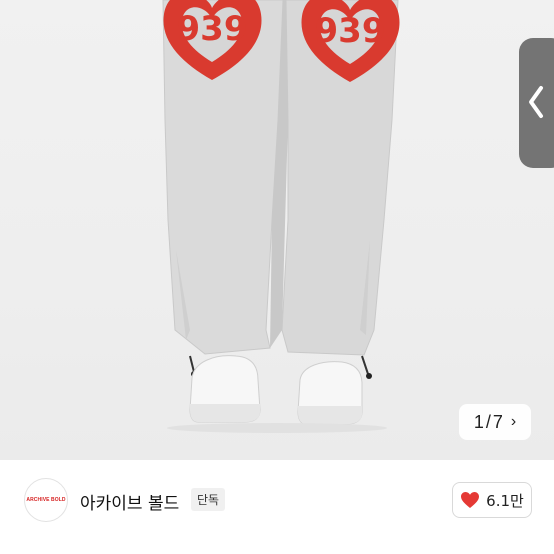 This screenshot has height=554, width=554. What do you see at coordinates (470, 500) in the screenshot?
I see `heart-icon` at bounding box center [470, 500].